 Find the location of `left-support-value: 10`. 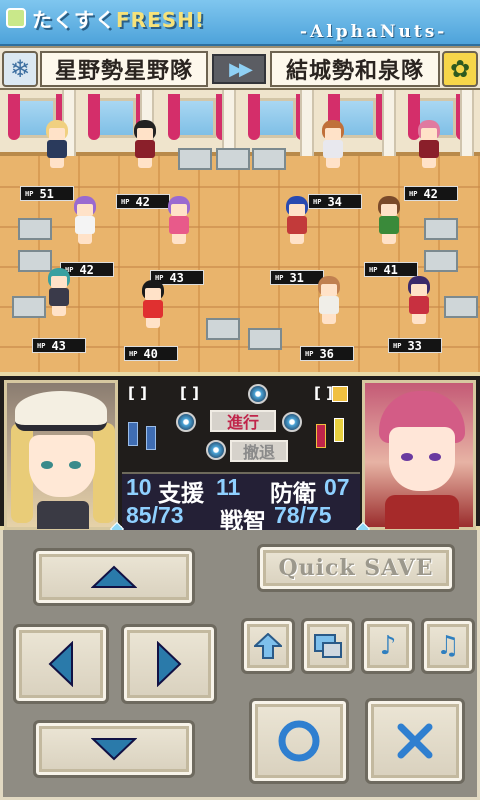

left-support-value: 10 is located at coordinates (139, 487).